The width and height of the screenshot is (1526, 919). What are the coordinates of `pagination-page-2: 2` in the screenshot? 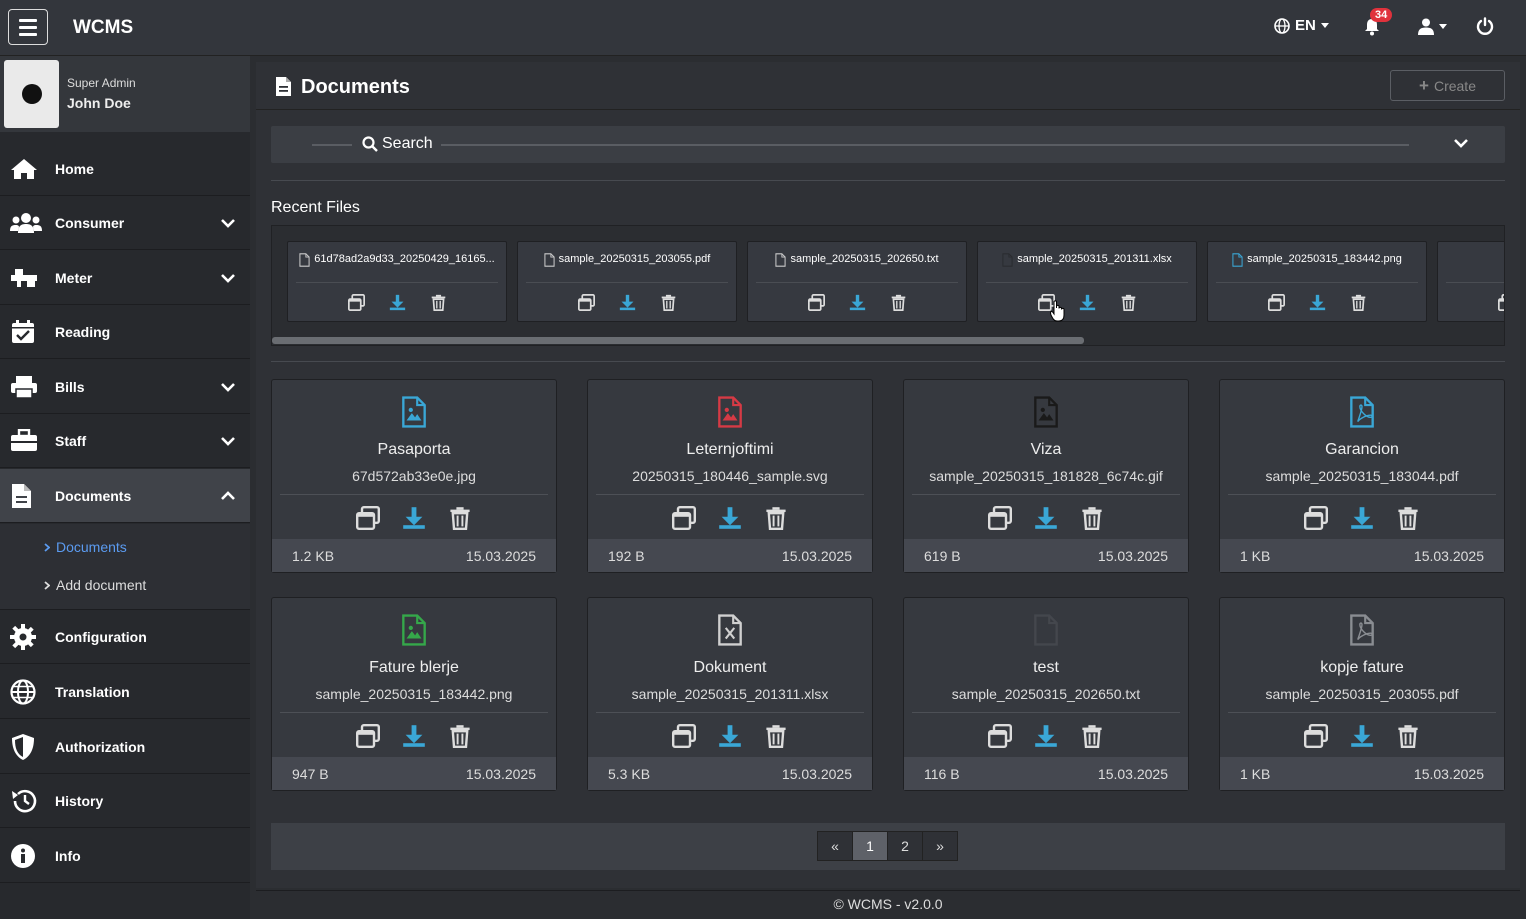 It's located at (905, 846).